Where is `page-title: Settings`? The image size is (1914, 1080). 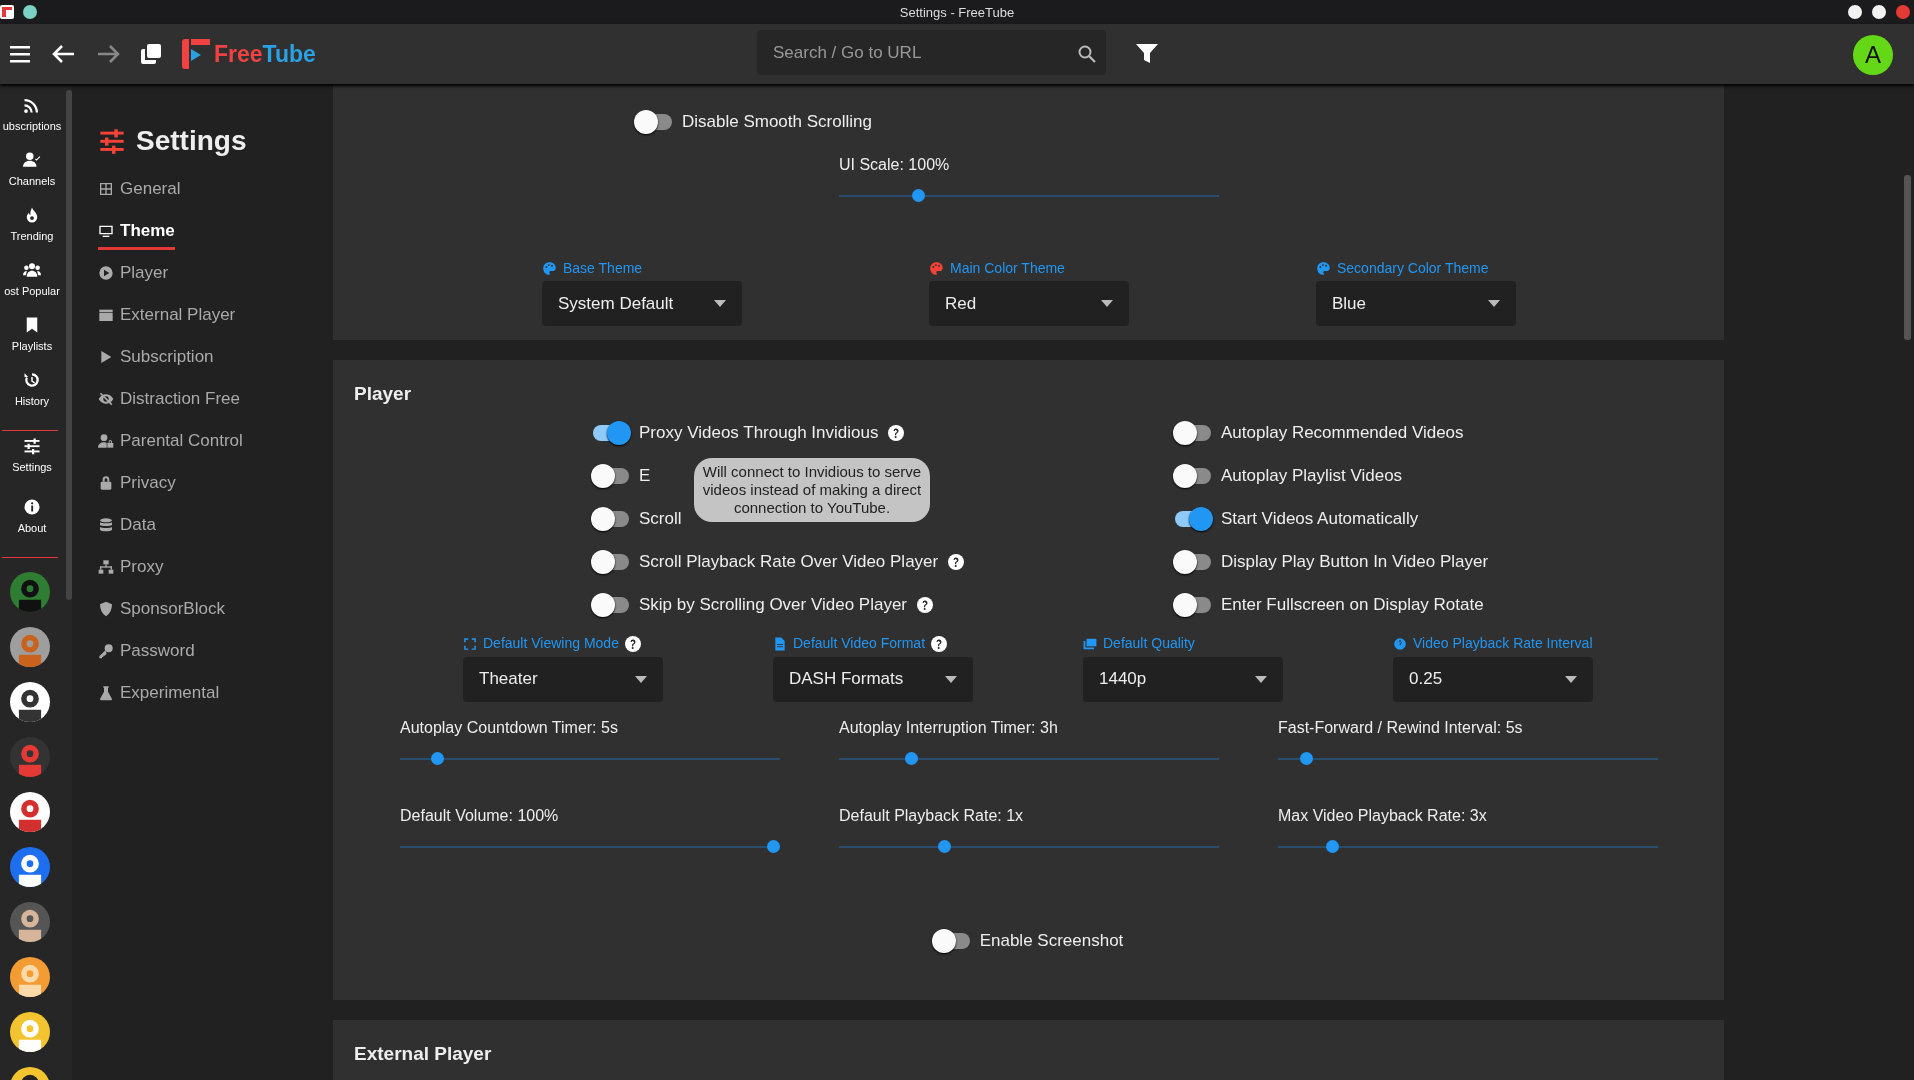
page-title: Settings is located at coordinates (191, 141).